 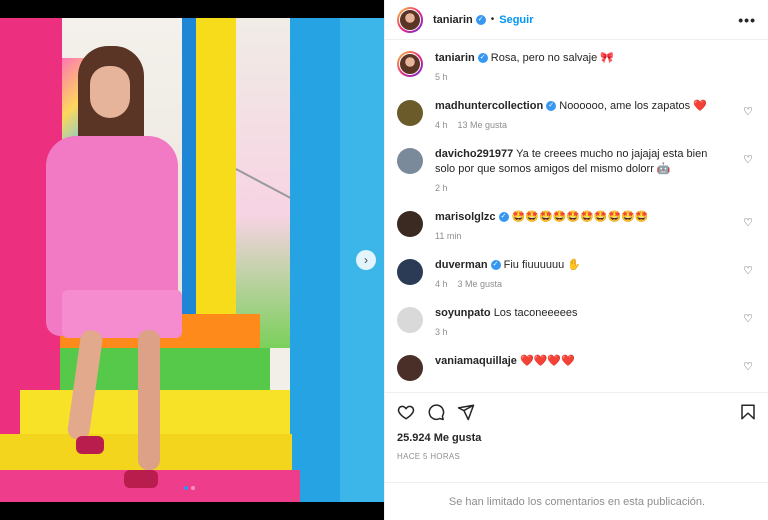 I want to click on next-image-button: ›, so click(x=366, y=260).